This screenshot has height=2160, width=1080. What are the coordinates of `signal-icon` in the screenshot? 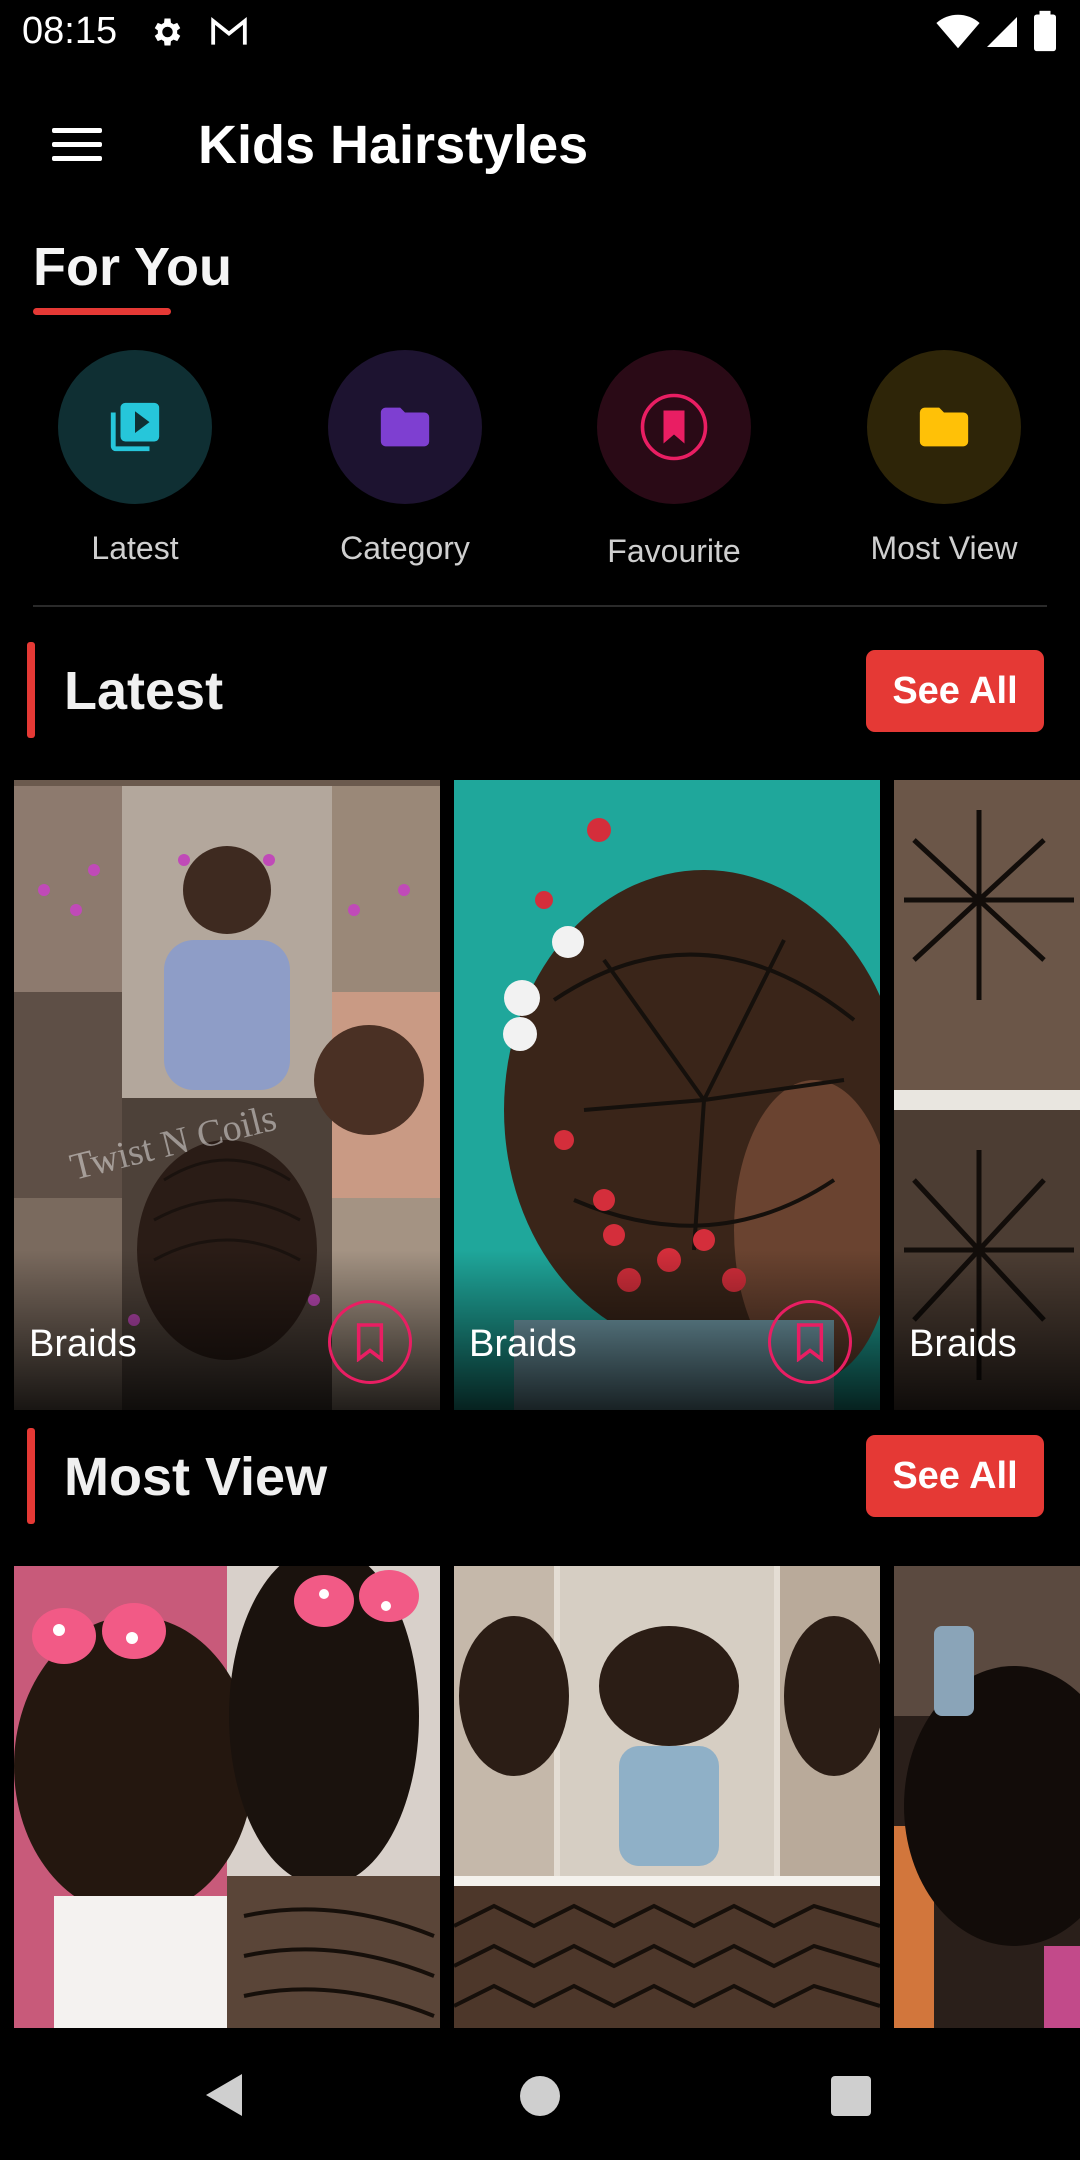 It's located at (1002, 32).